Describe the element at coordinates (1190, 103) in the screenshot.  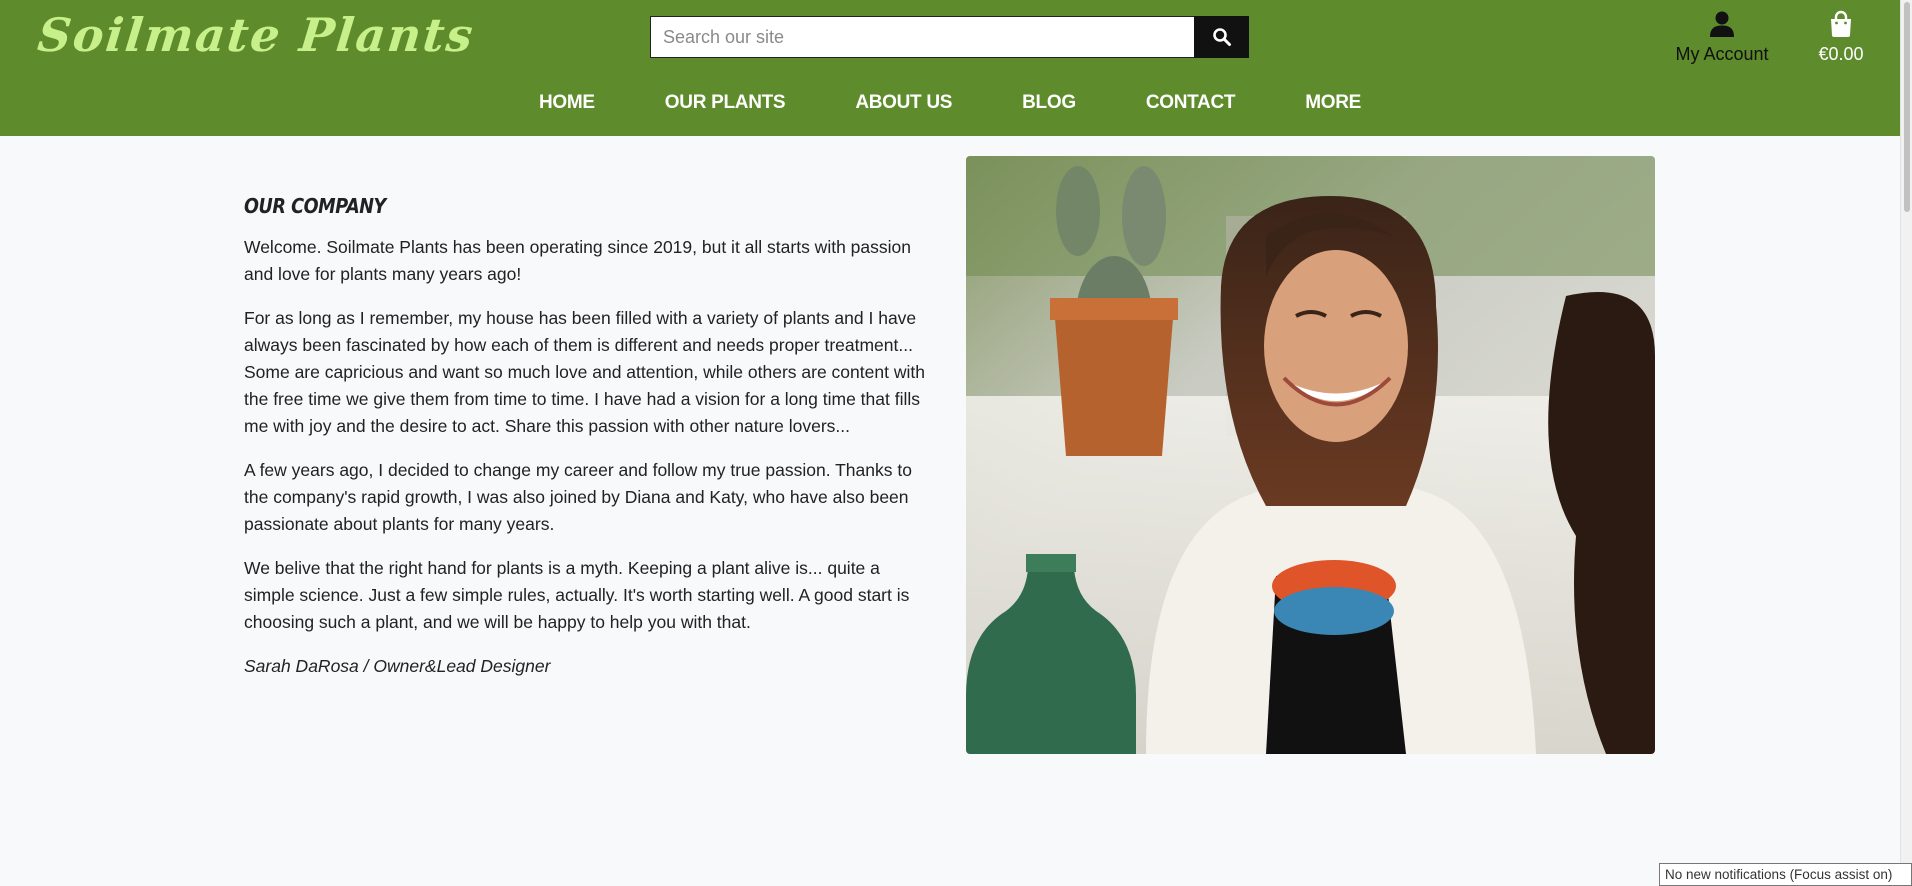
I see `nav-contact: CONTACT` at that location.